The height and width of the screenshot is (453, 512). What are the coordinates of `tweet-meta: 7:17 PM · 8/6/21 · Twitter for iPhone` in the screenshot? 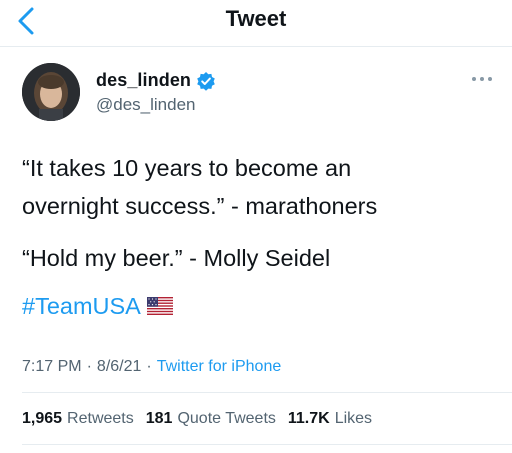 It's located at (151, 367).